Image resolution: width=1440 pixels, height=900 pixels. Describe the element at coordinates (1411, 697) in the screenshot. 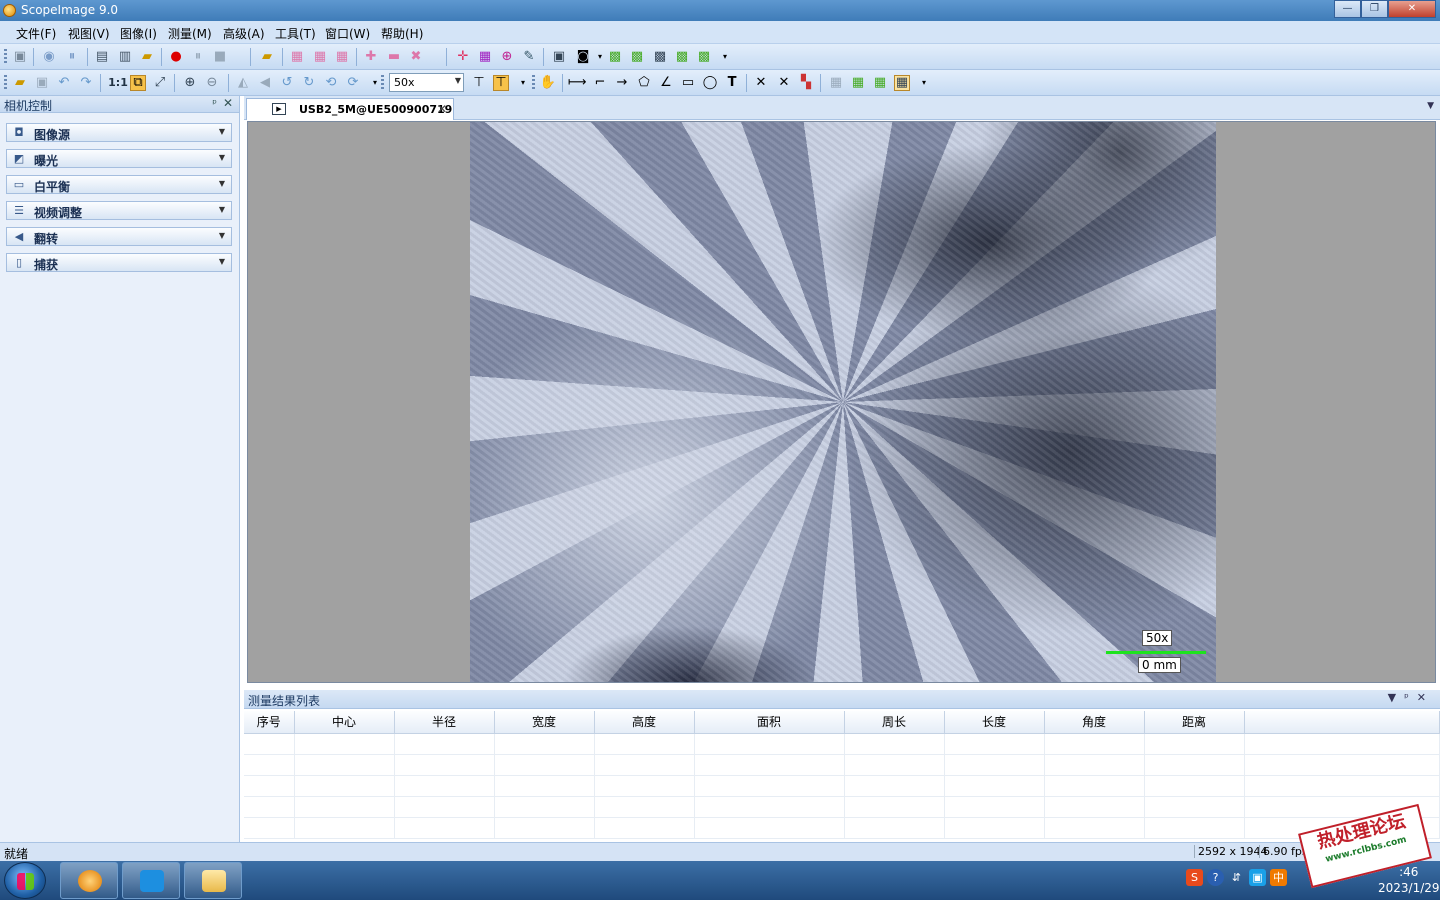

I see `panel-controls: ▼ᵖ✕` at that location.